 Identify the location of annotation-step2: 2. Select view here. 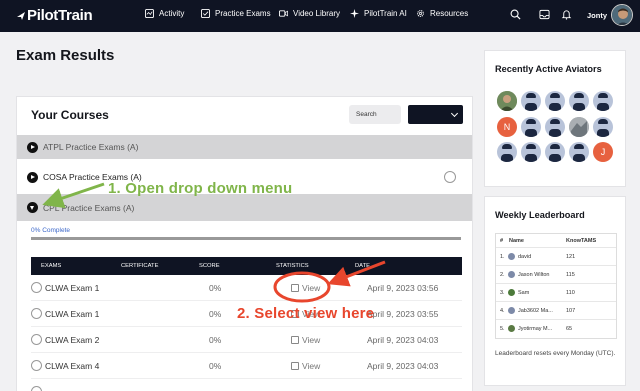
(306, 313).